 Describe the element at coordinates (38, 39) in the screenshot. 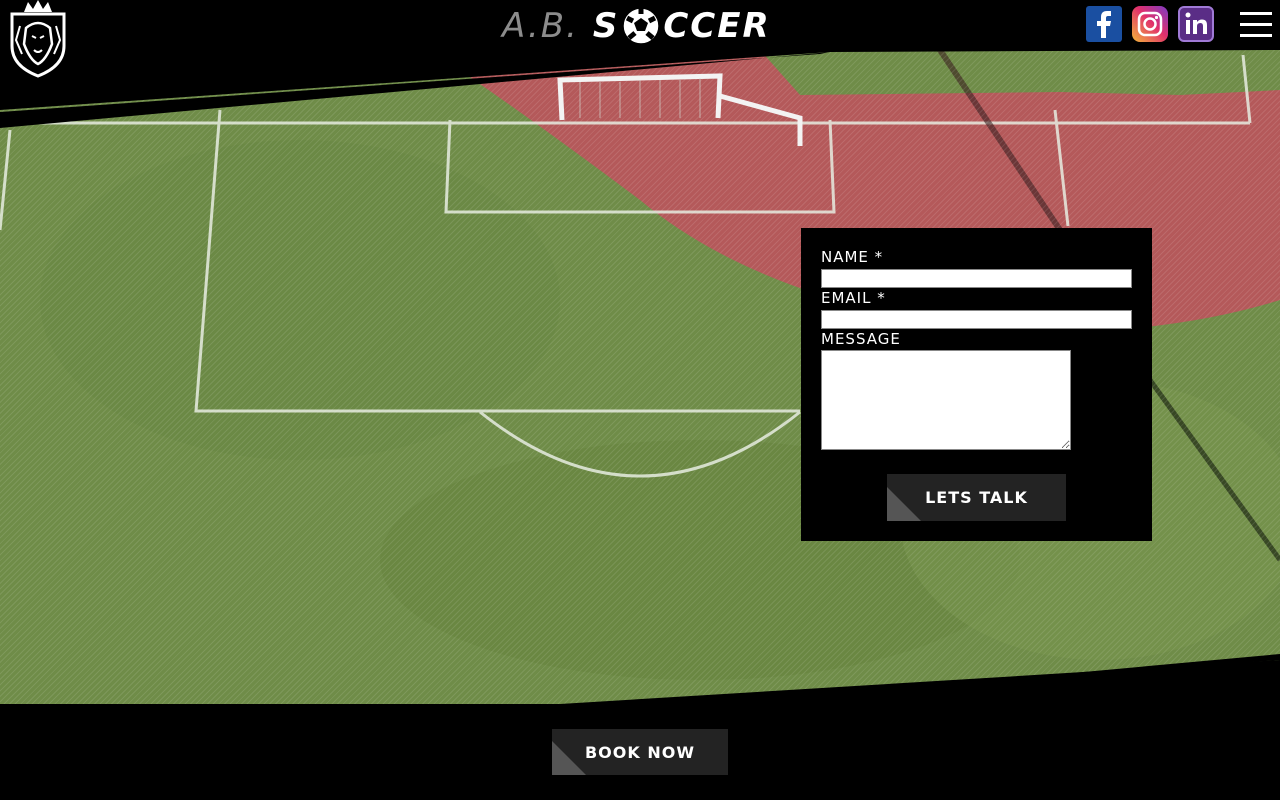

I see `lion-crest-icon` at that location.